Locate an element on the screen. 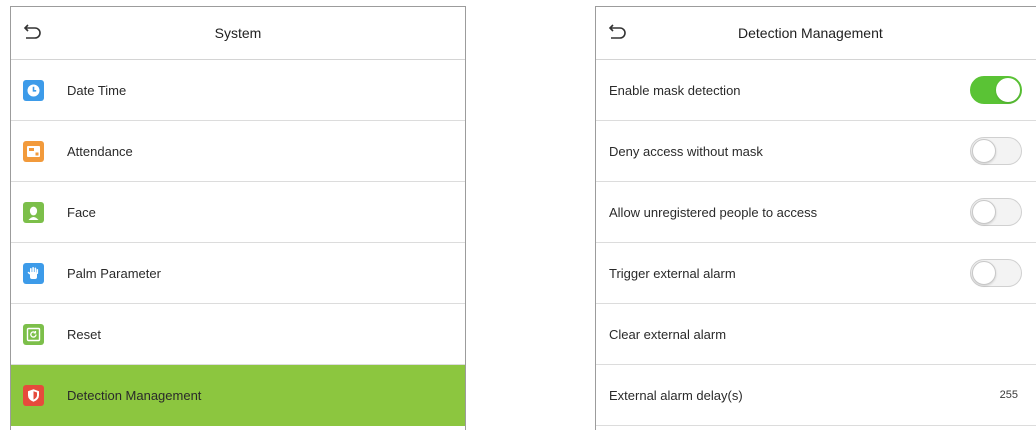  menu-item-date-time: Date Time is located at coordinates (238, 90).